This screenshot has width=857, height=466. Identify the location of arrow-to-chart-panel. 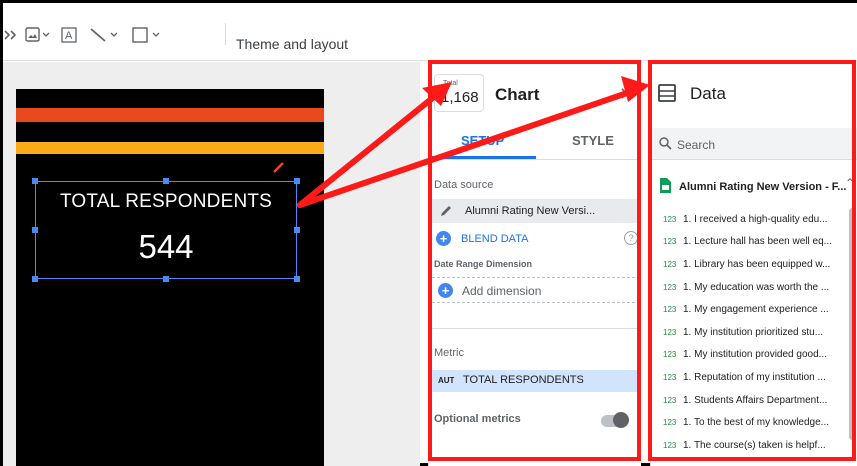
(370, 148).